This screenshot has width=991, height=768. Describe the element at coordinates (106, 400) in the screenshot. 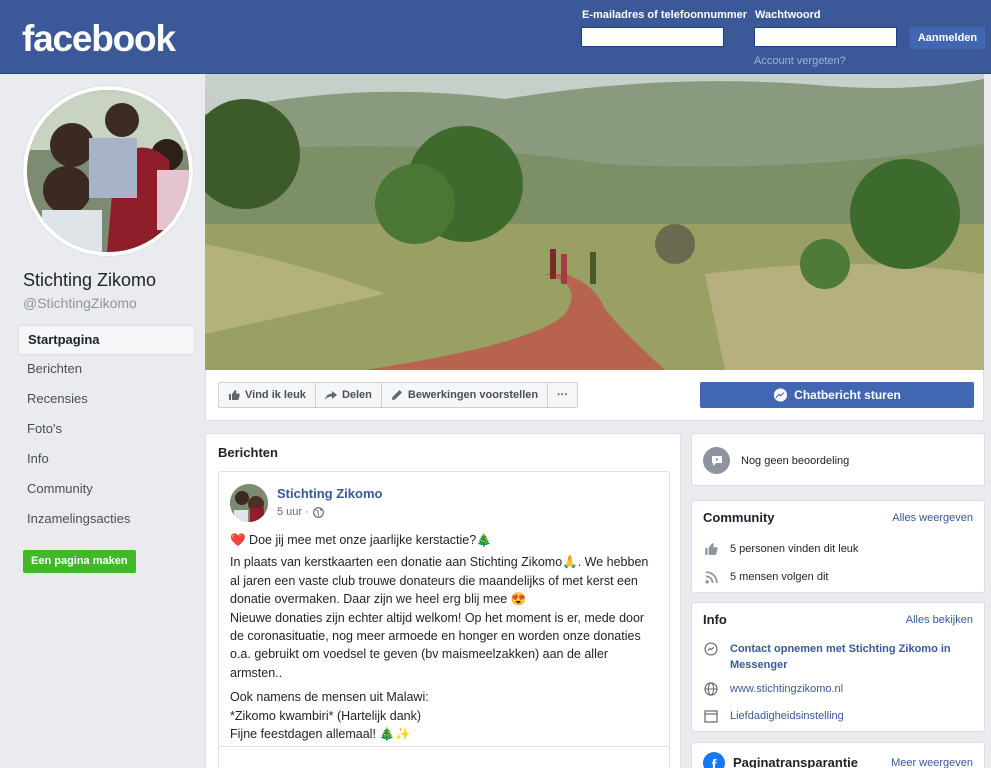

I see `nav-item-recensies: Recensies` at that location.